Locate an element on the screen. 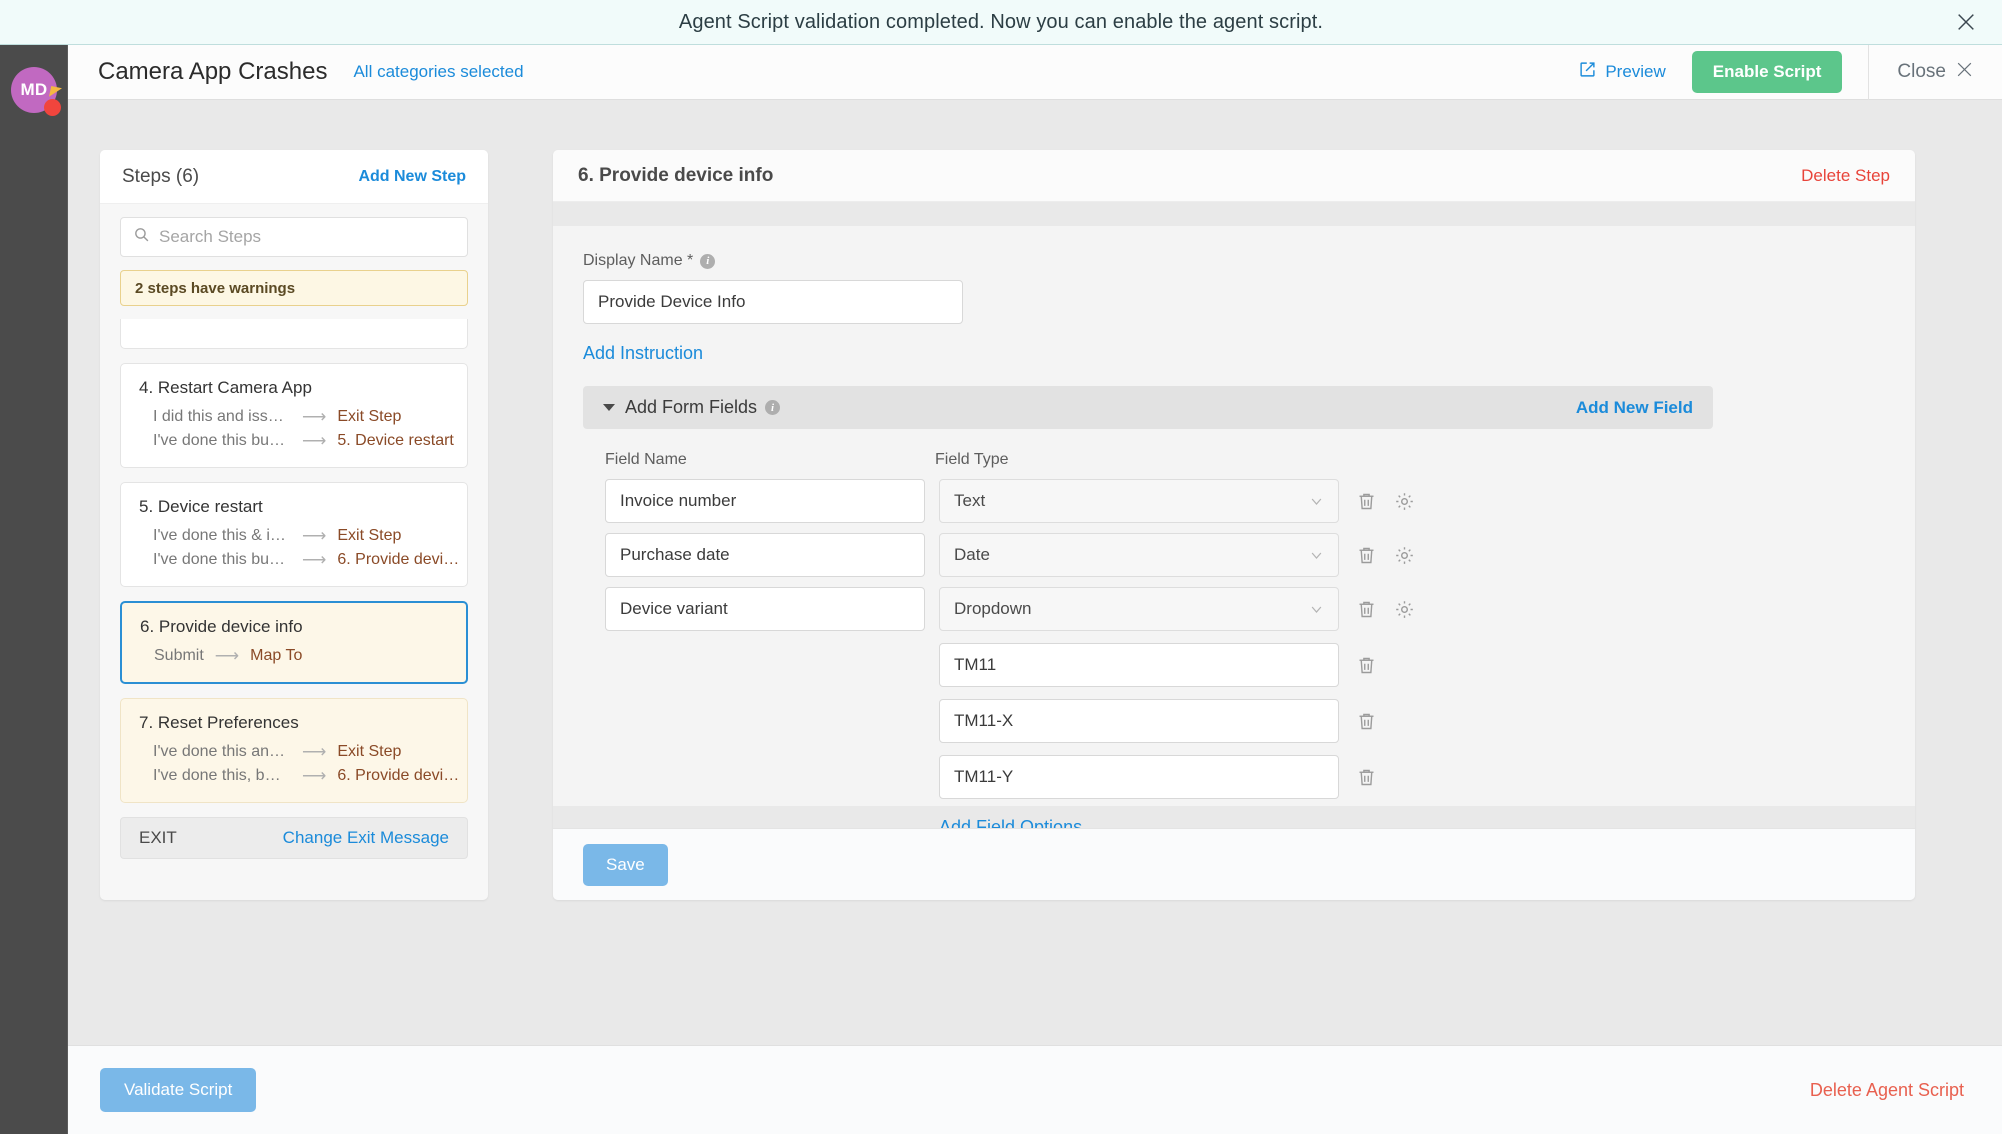 This screenshot has width=2002, height=1134. col-field-type: Field Type is located at coordinates (972, 459).